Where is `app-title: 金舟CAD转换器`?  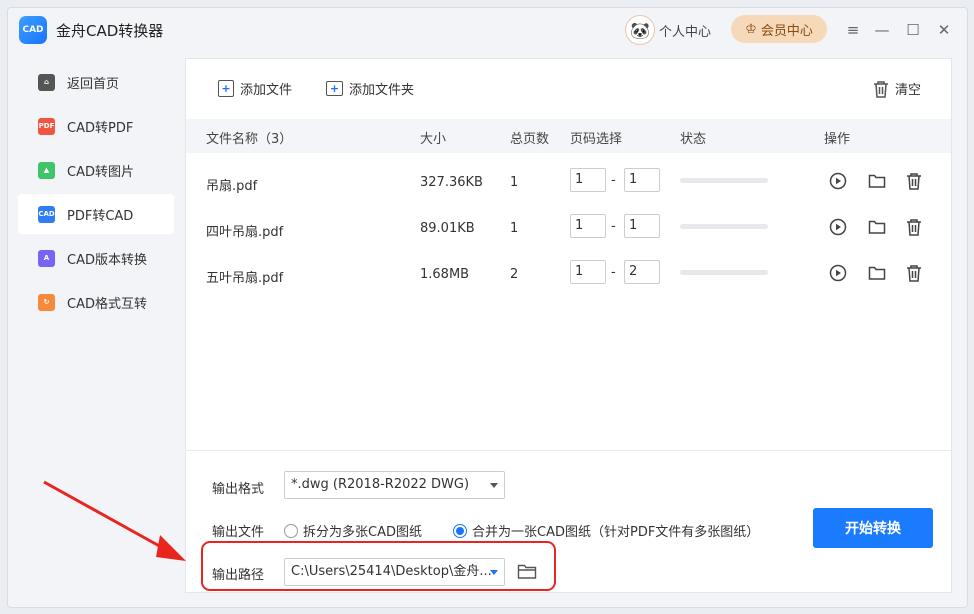 app-title: 金舟CAD转换器 is located at coordinates (110, 31).